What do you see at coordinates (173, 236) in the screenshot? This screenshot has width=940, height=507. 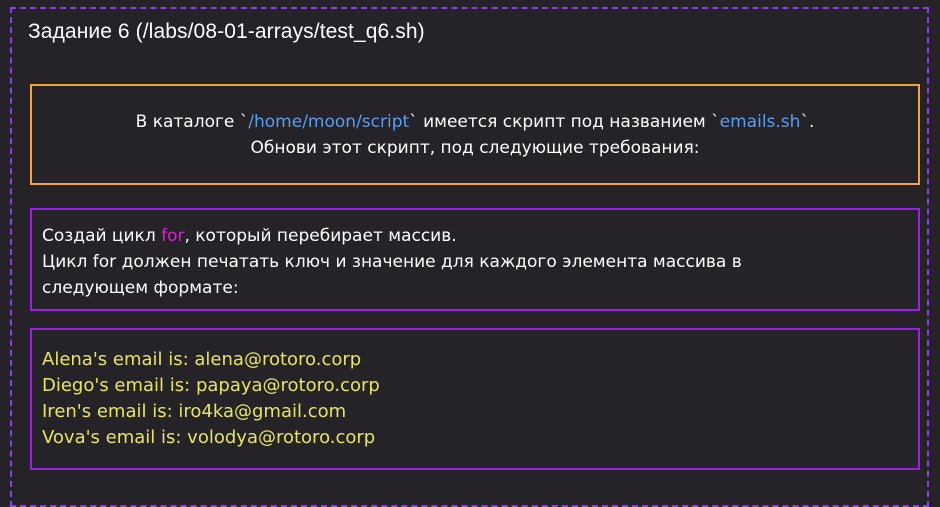 I see `for-keyword: for` at bounding box center [173, 236].